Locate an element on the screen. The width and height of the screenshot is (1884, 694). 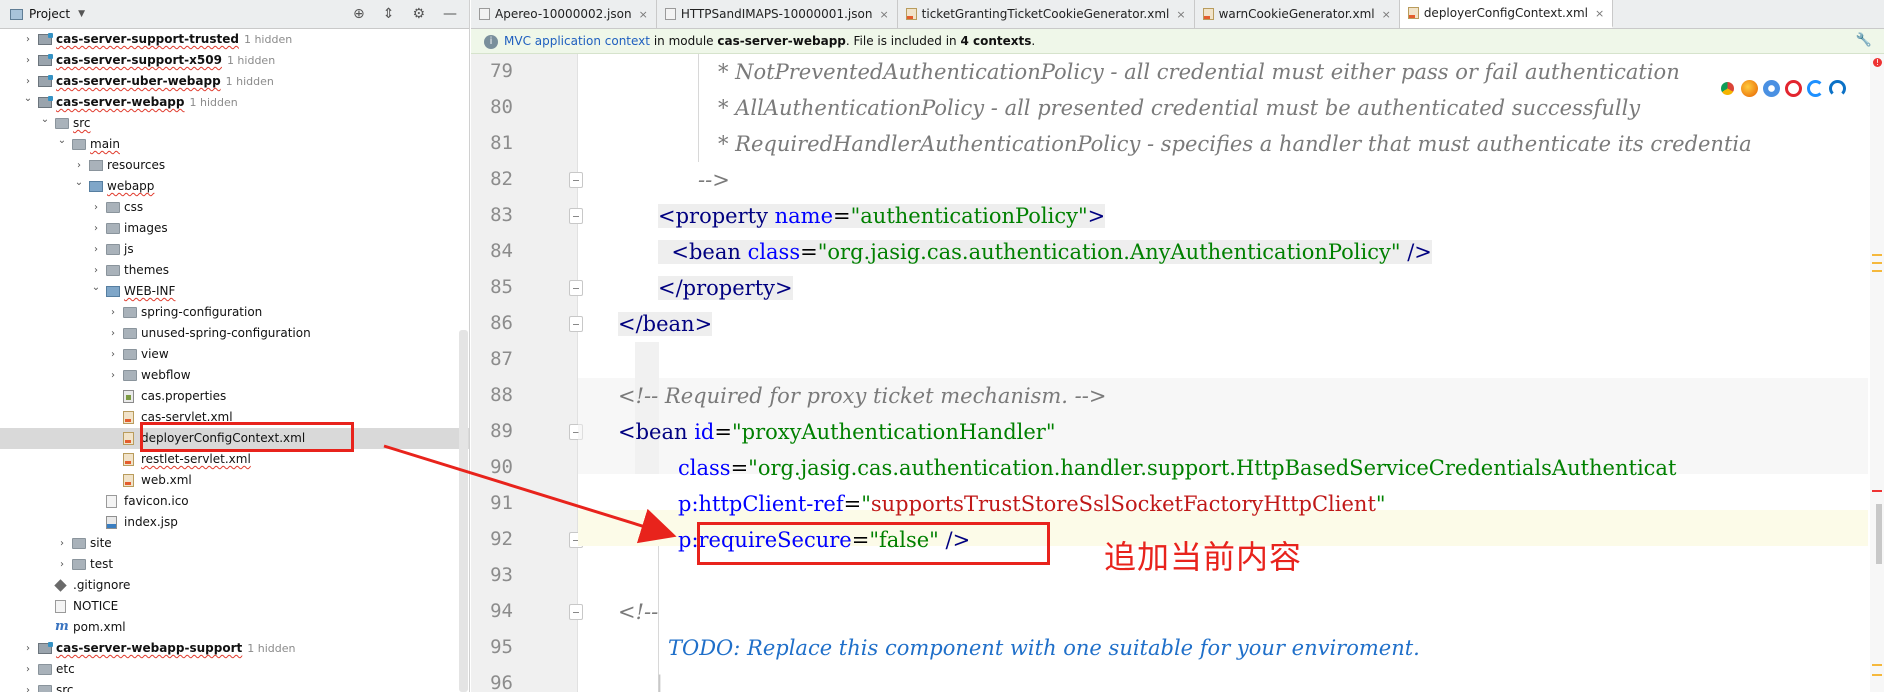
xml-quote: " is located at coordinates (1380, 504).